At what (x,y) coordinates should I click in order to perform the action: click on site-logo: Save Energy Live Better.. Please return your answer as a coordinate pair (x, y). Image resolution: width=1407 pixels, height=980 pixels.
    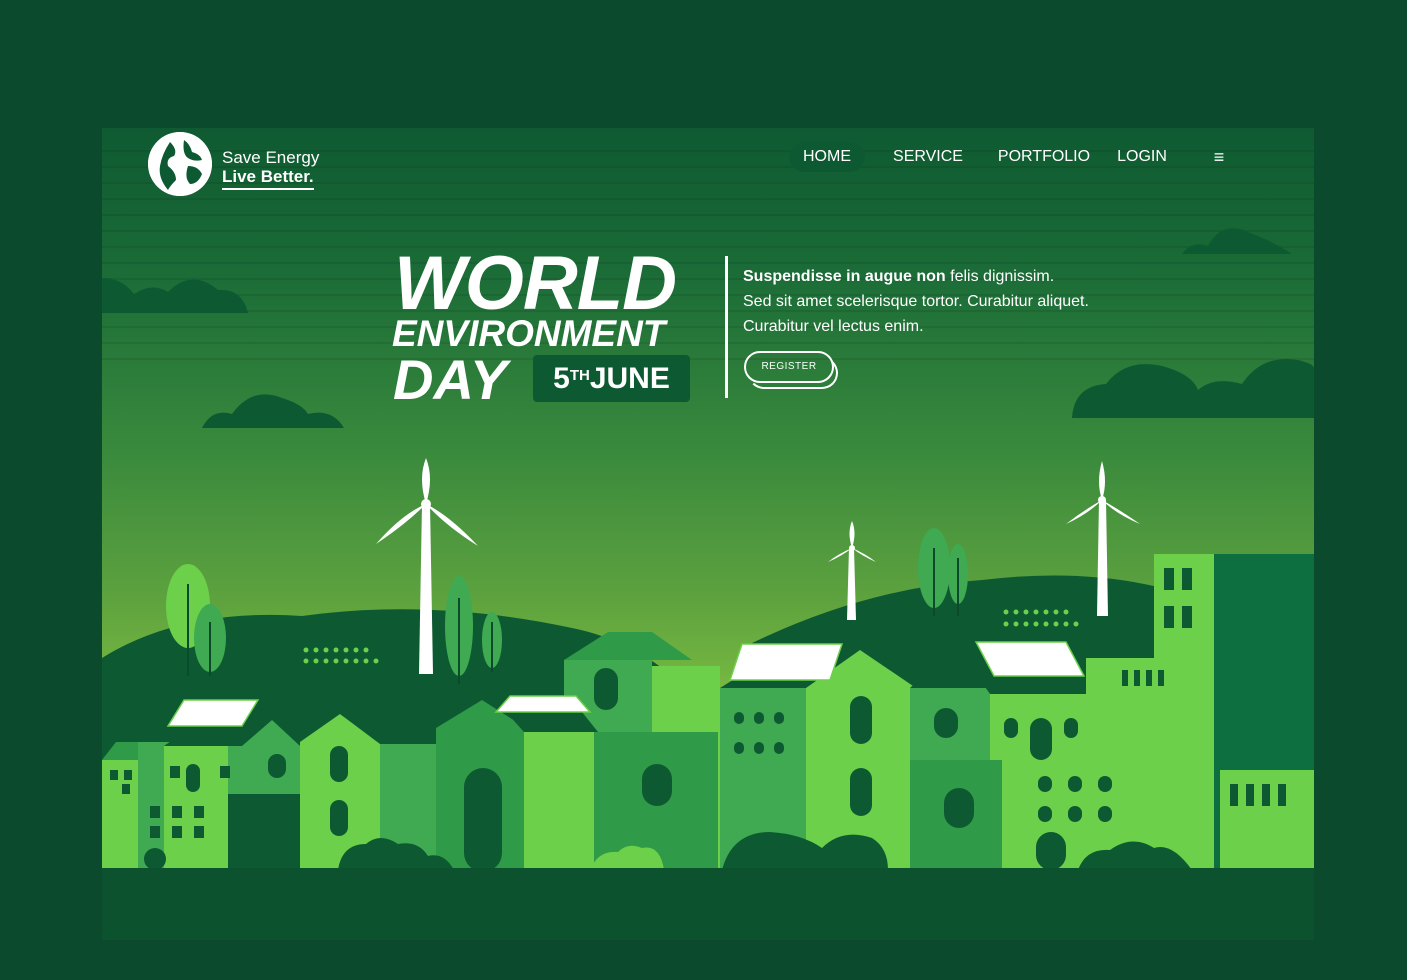
    Looking at the image, I should click on (248, 164).